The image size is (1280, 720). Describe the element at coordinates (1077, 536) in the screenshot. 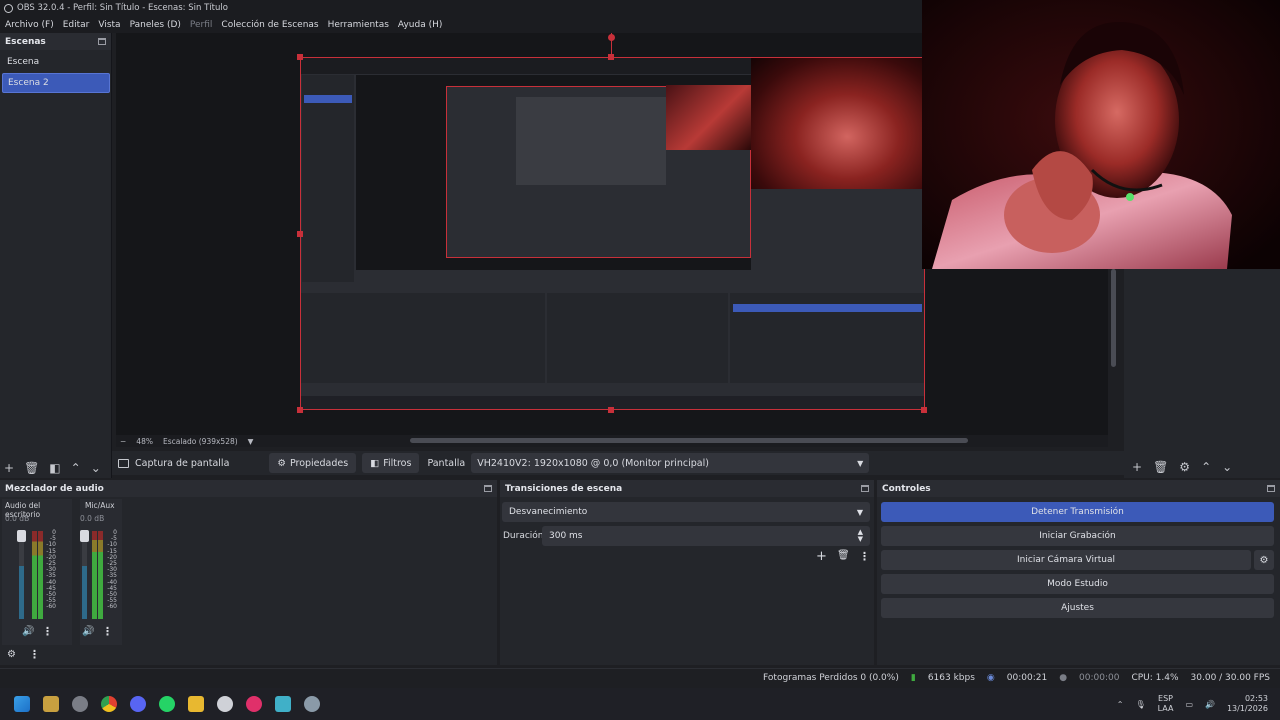

I see `start-record-button: Iniciar Grabación` at that location.